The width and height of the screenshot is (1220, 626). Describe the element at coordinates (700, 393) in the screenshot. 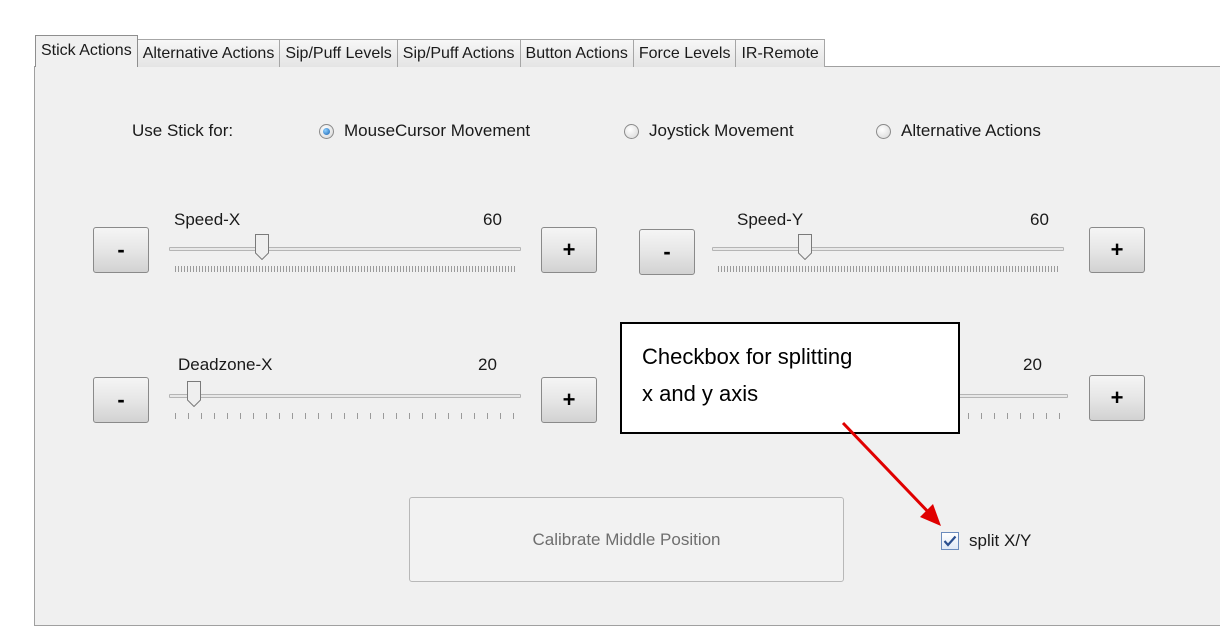

I see `callout-line-2: x and y axis` at that location.